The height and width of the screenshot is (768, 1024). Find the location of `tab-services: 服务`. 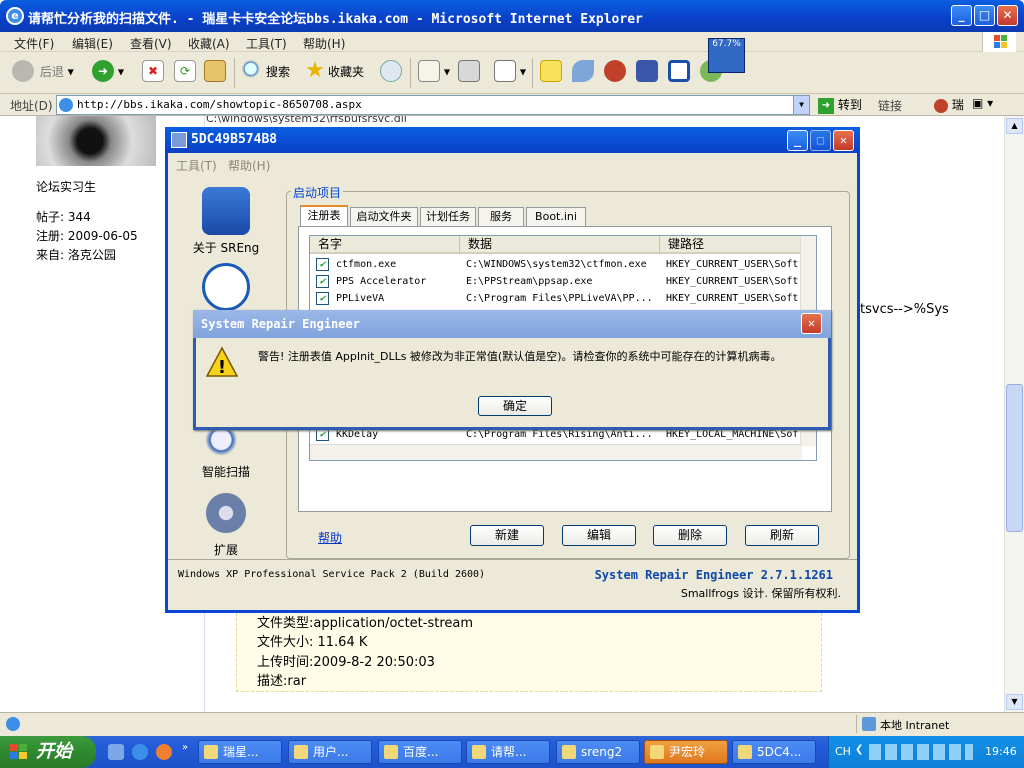

tab-services: 服务 is located at coordinates (501, 216).